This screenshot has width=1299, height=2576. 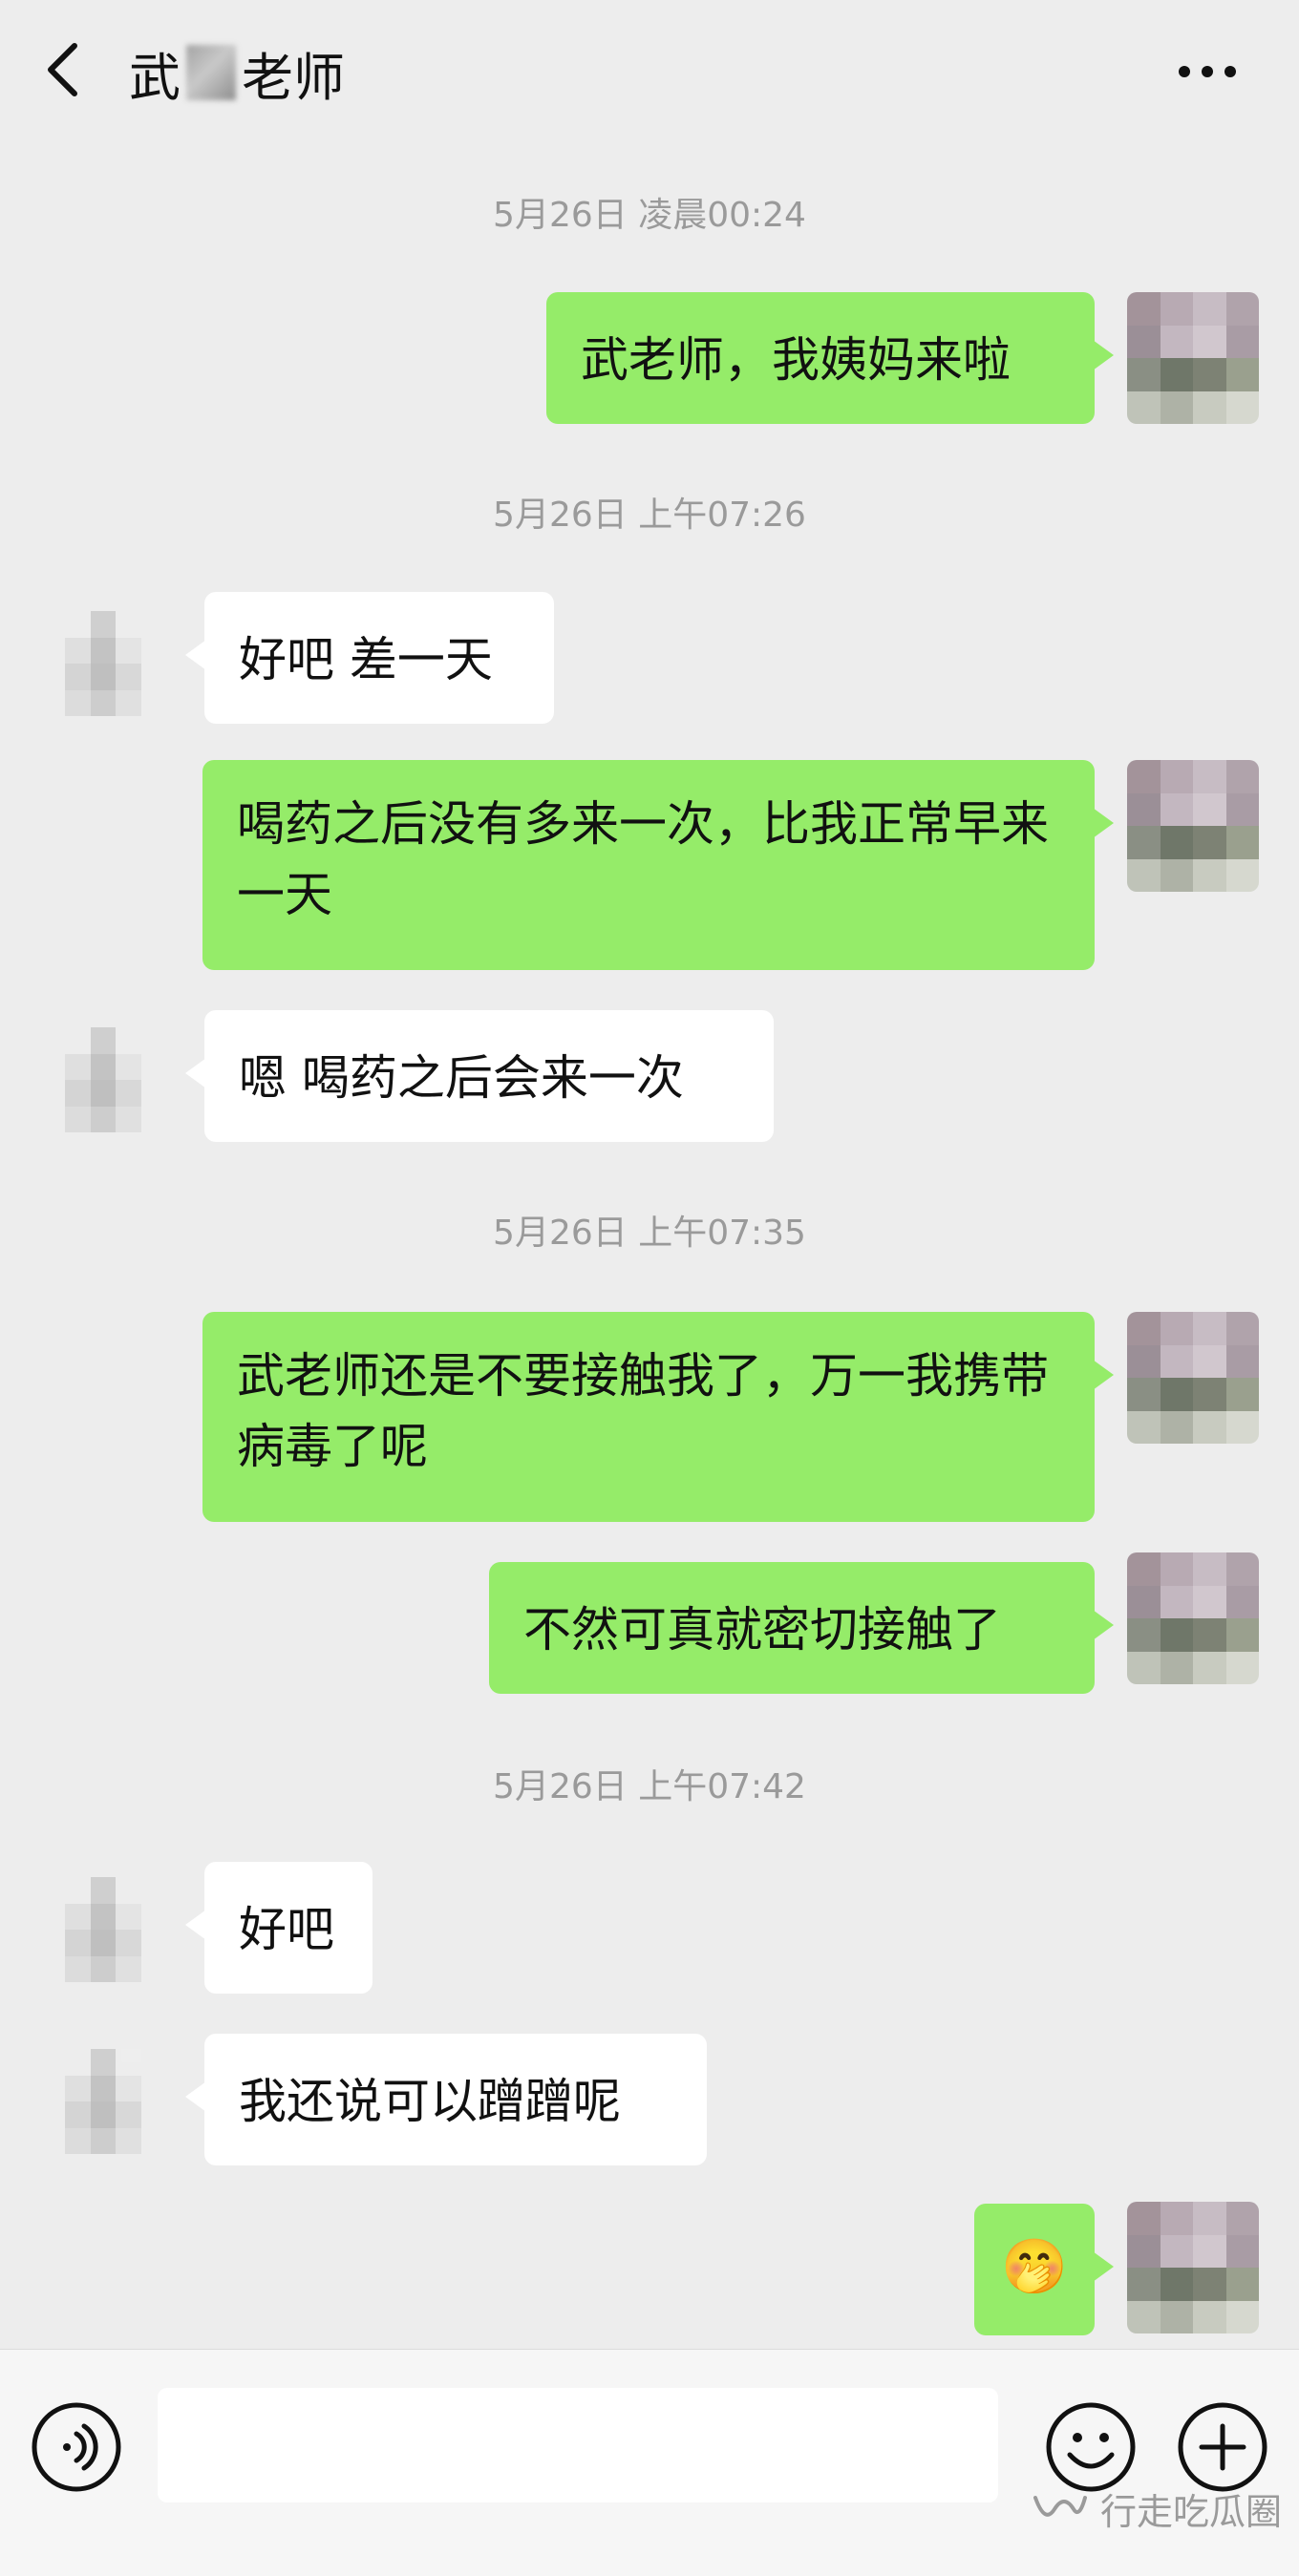 I want to click on message-text: 我还说可以蹭蹭呢, so click(x=430, y=2101).